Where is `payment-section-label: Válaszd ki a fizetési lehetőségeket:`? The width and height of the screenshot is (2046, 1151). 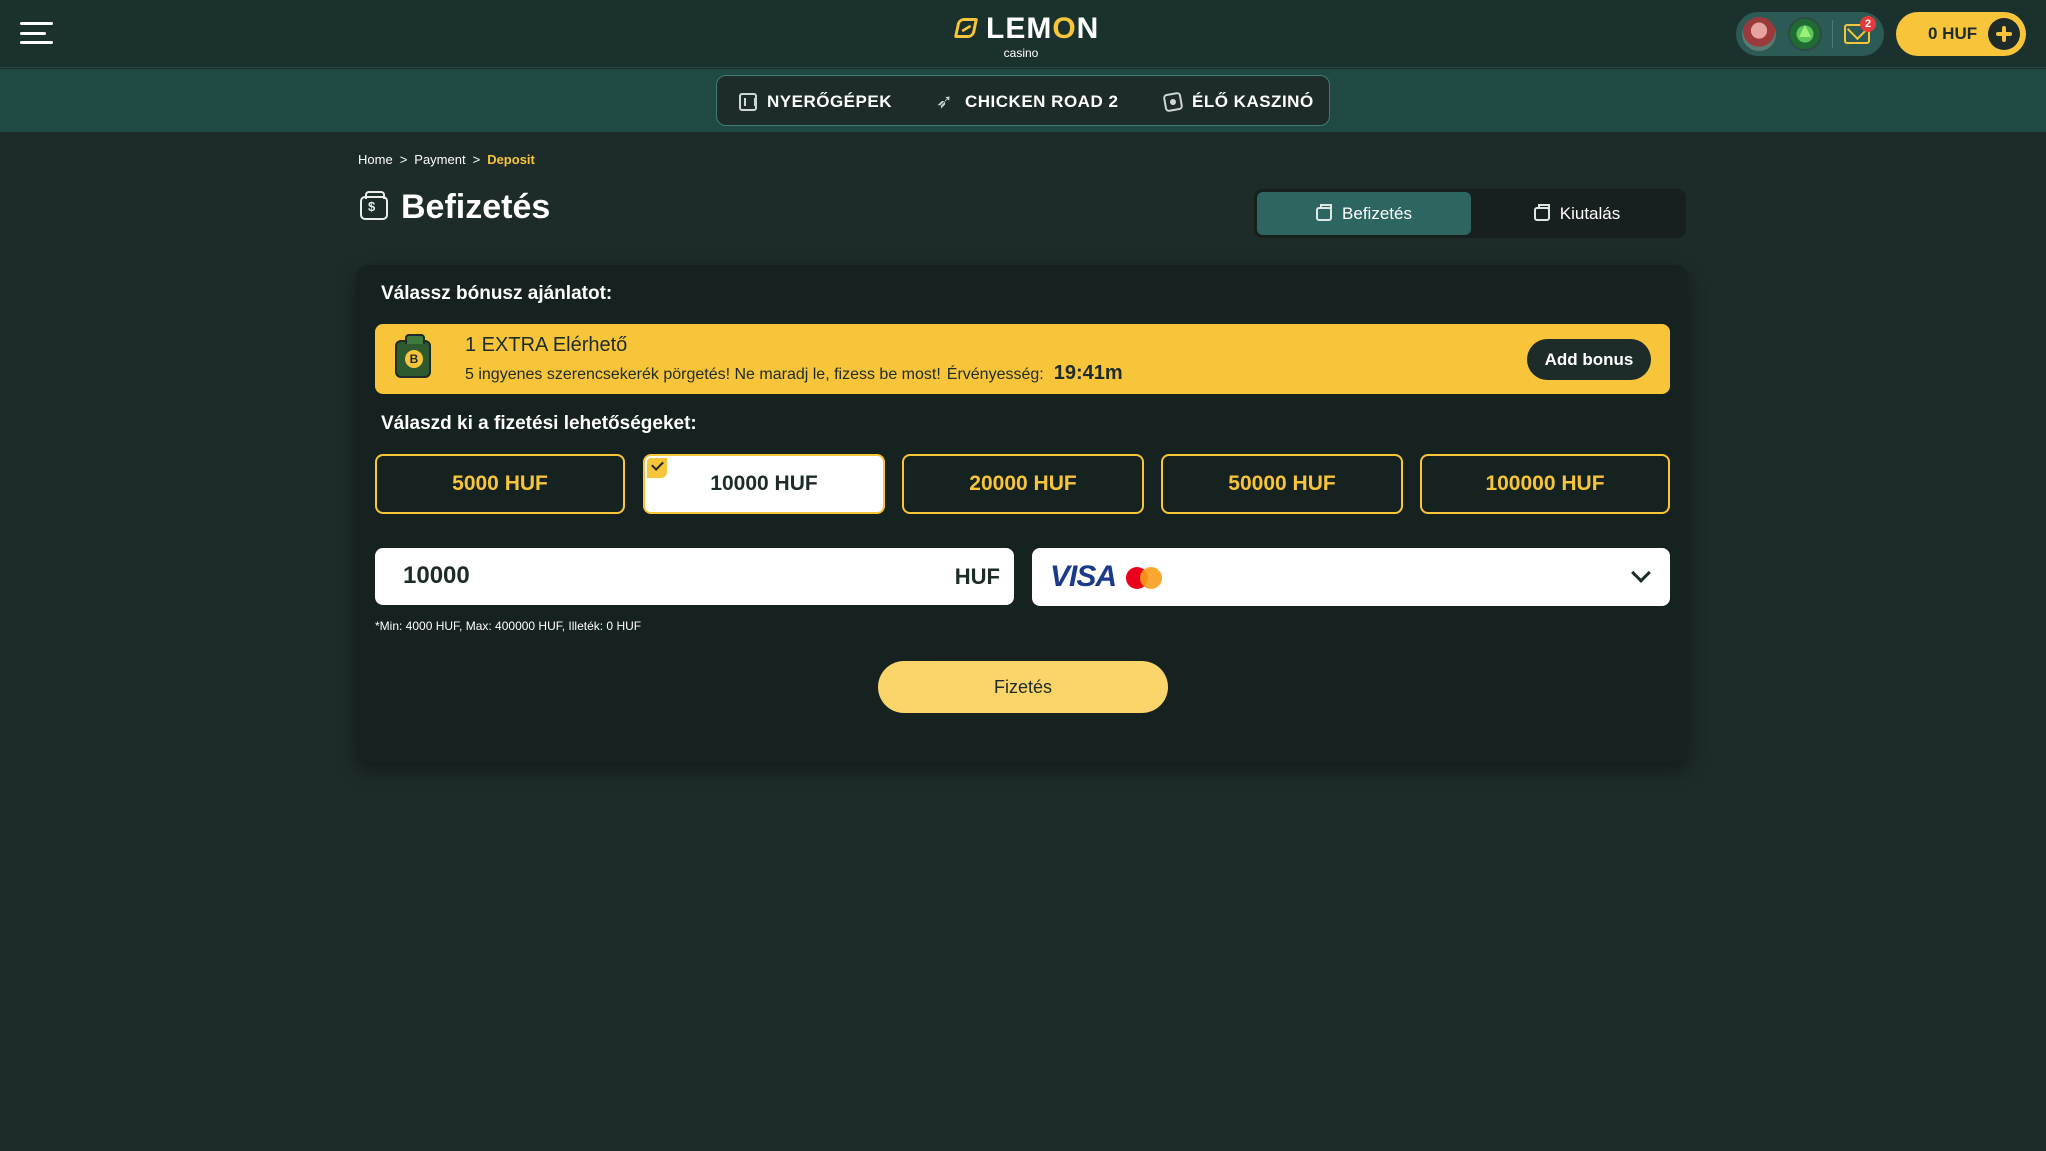
payment-section-label: Válaszd ki a fizetési lehetőségeket: is located at coordinates (539, 423).